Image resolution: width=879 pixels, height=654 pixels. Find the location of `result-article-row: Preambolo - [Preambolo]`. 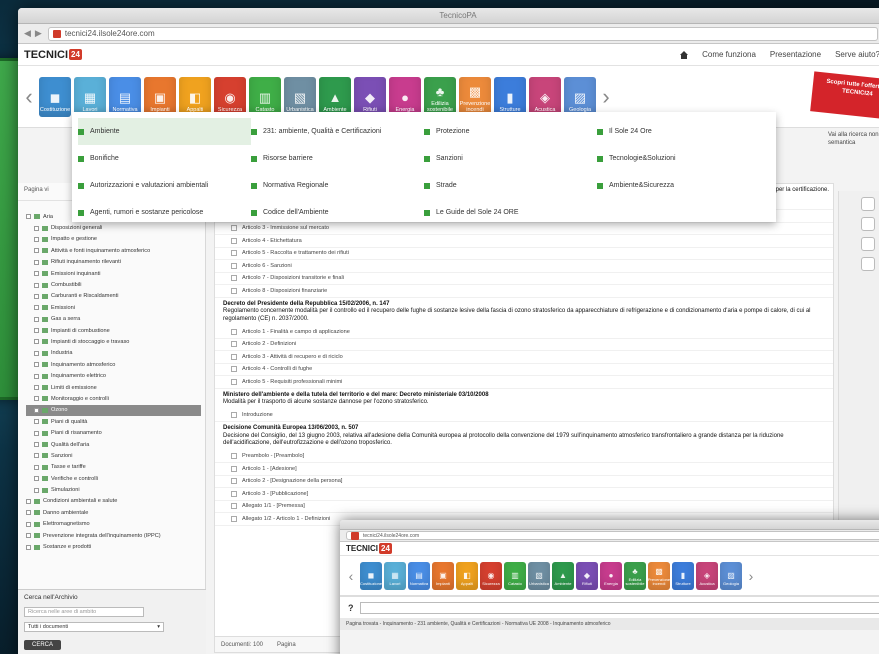

result-article-row: Preambolo - [Preambolo] is located at coordinates (524, 457).